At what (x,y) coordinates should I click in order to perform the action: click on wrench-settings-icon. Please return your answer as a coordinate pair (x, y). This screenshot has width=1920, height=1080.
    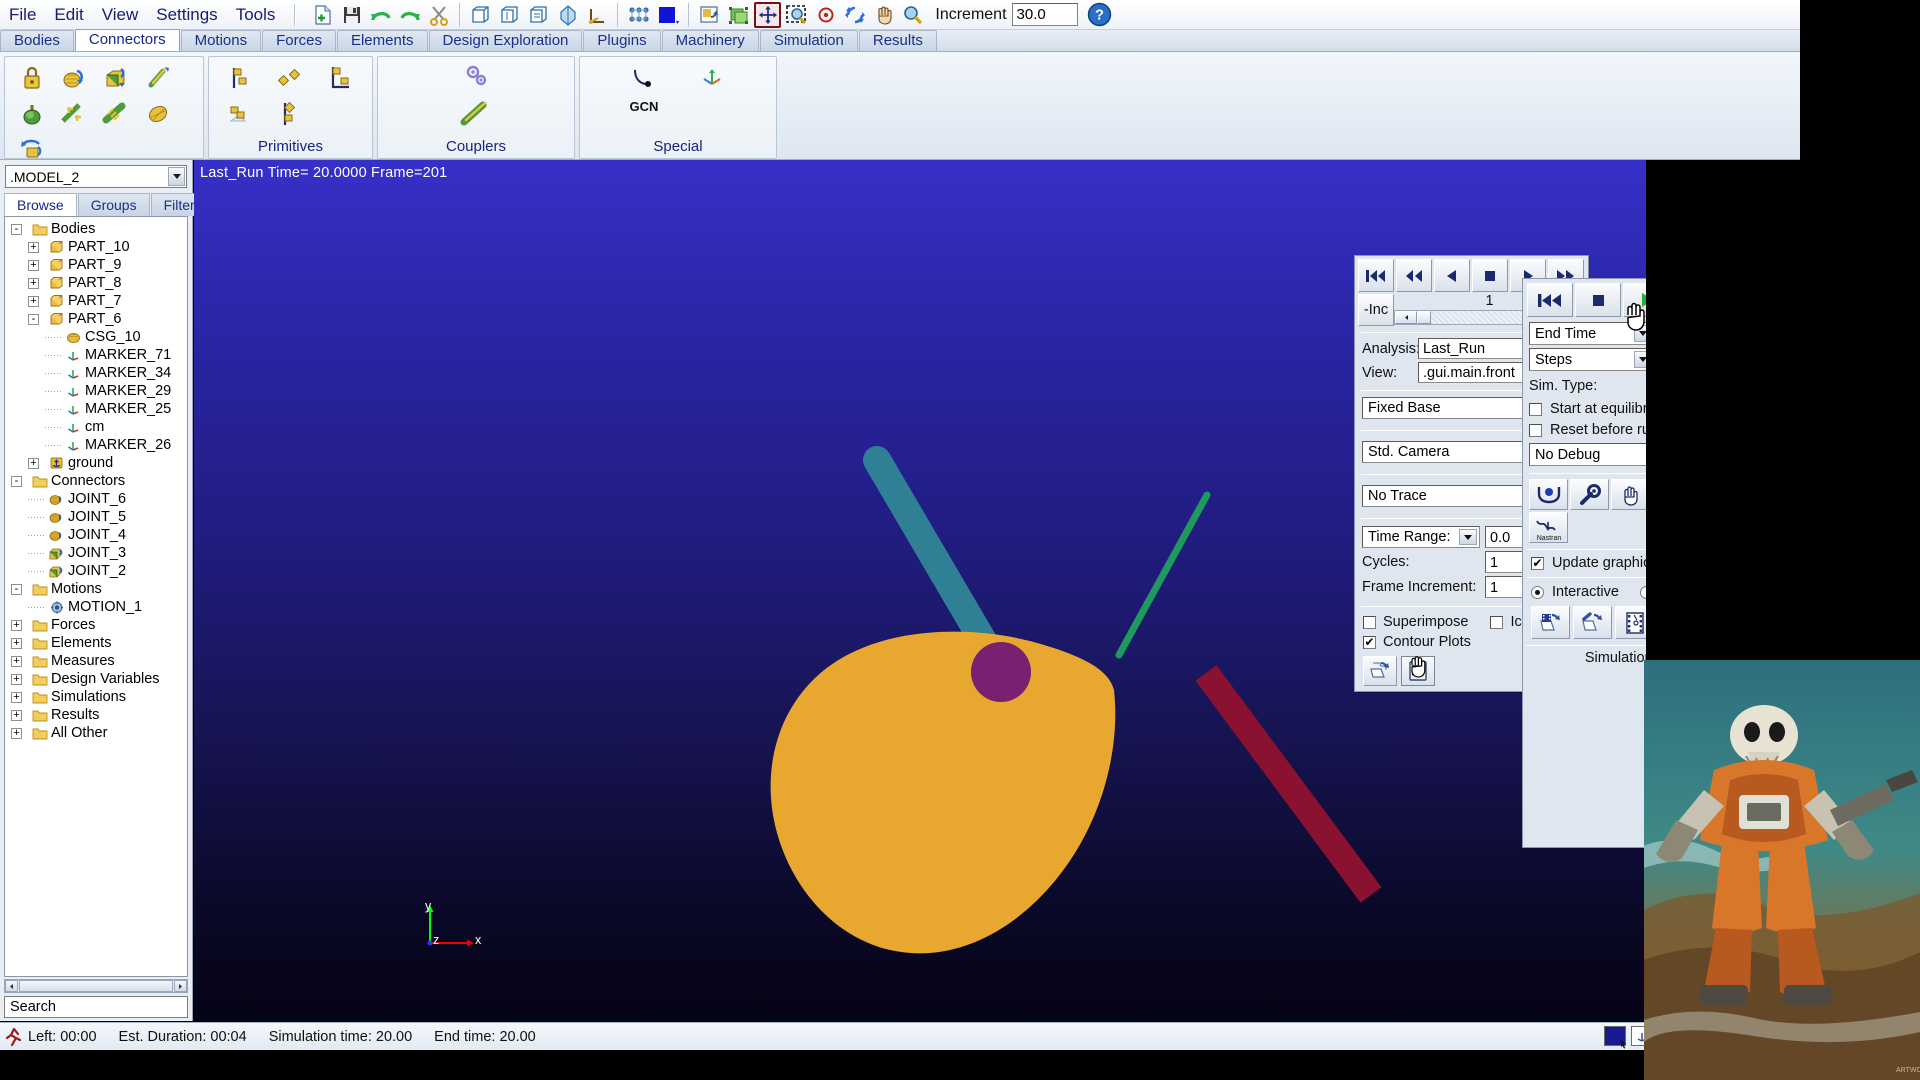
    Looking at the image, I should click on (1589, 494).